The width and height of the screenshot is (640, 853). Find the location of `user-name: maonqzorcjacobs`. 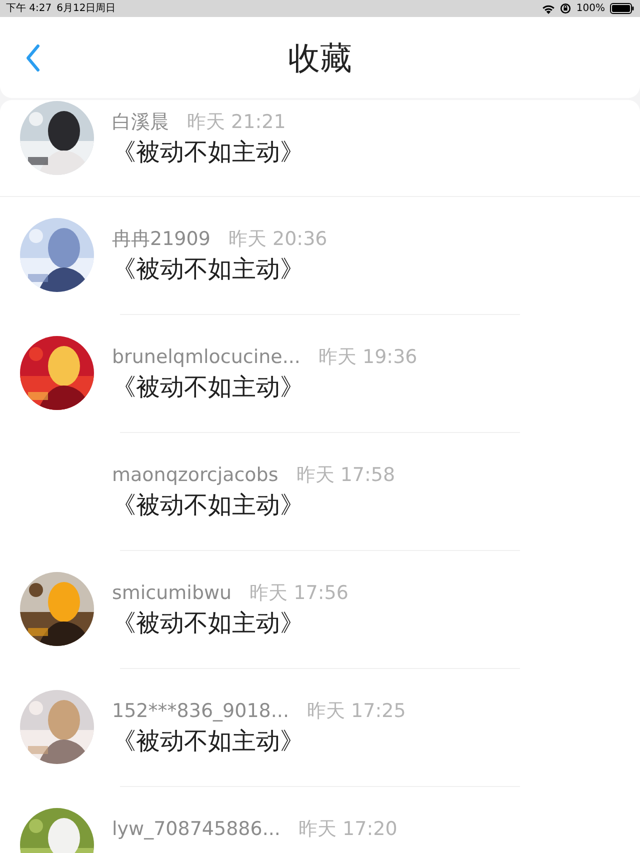

user-name: maonqzorcjacobs is located at coordinates (195, 475).